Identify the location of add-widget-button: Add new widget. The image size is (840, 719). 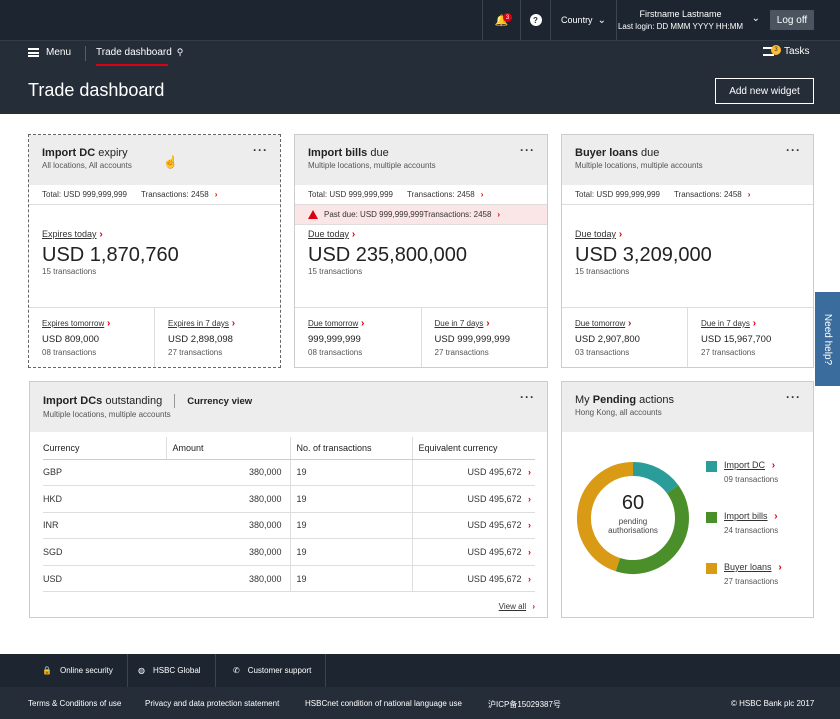
(764, 91).